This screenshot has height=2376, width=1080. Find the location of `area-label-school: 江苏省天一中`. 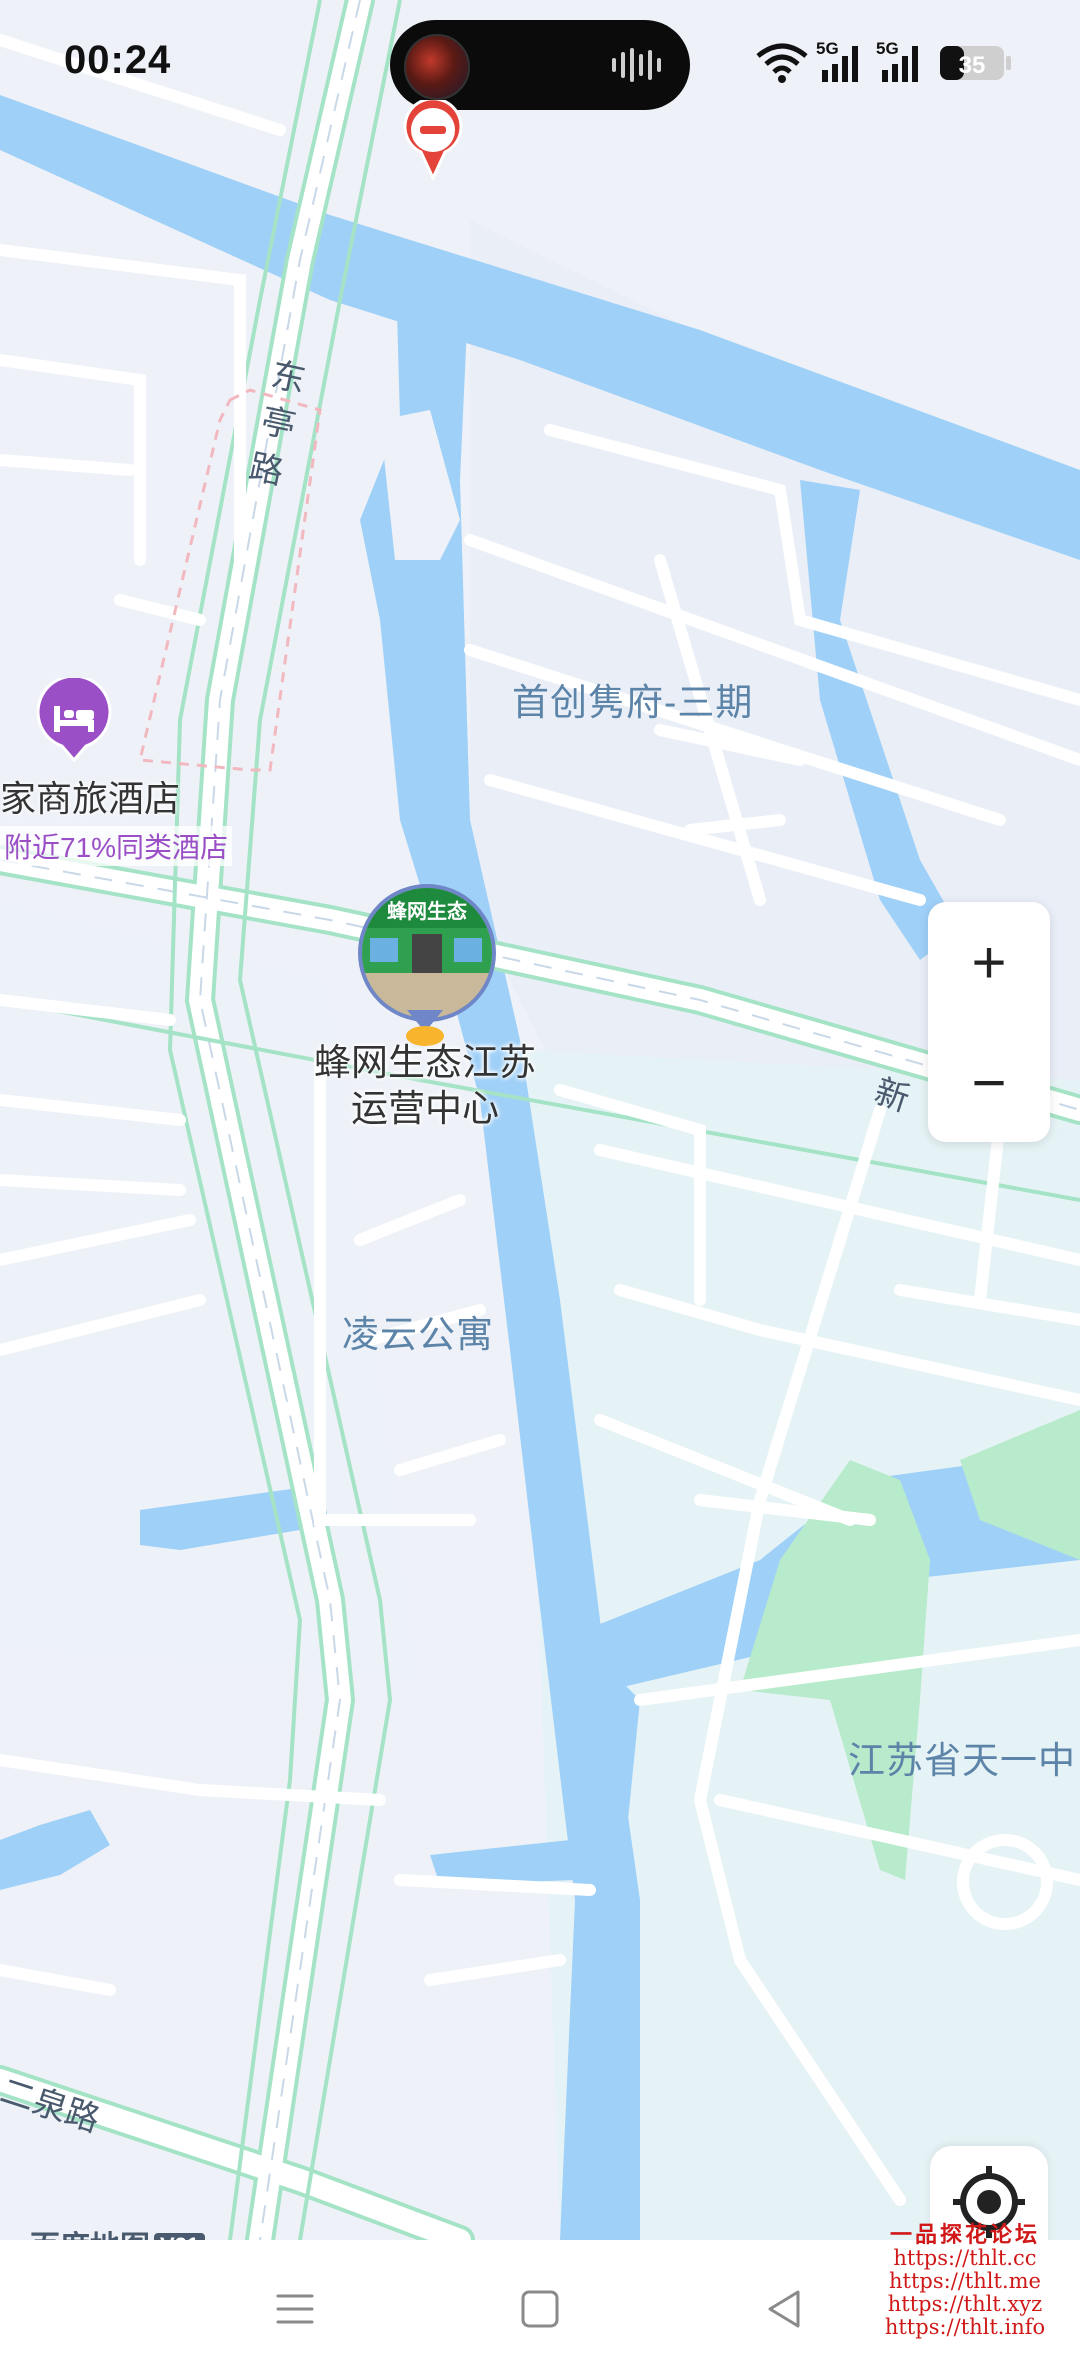

area-label-school: 江苏省天一中 is located at coordinates (962, 1757).